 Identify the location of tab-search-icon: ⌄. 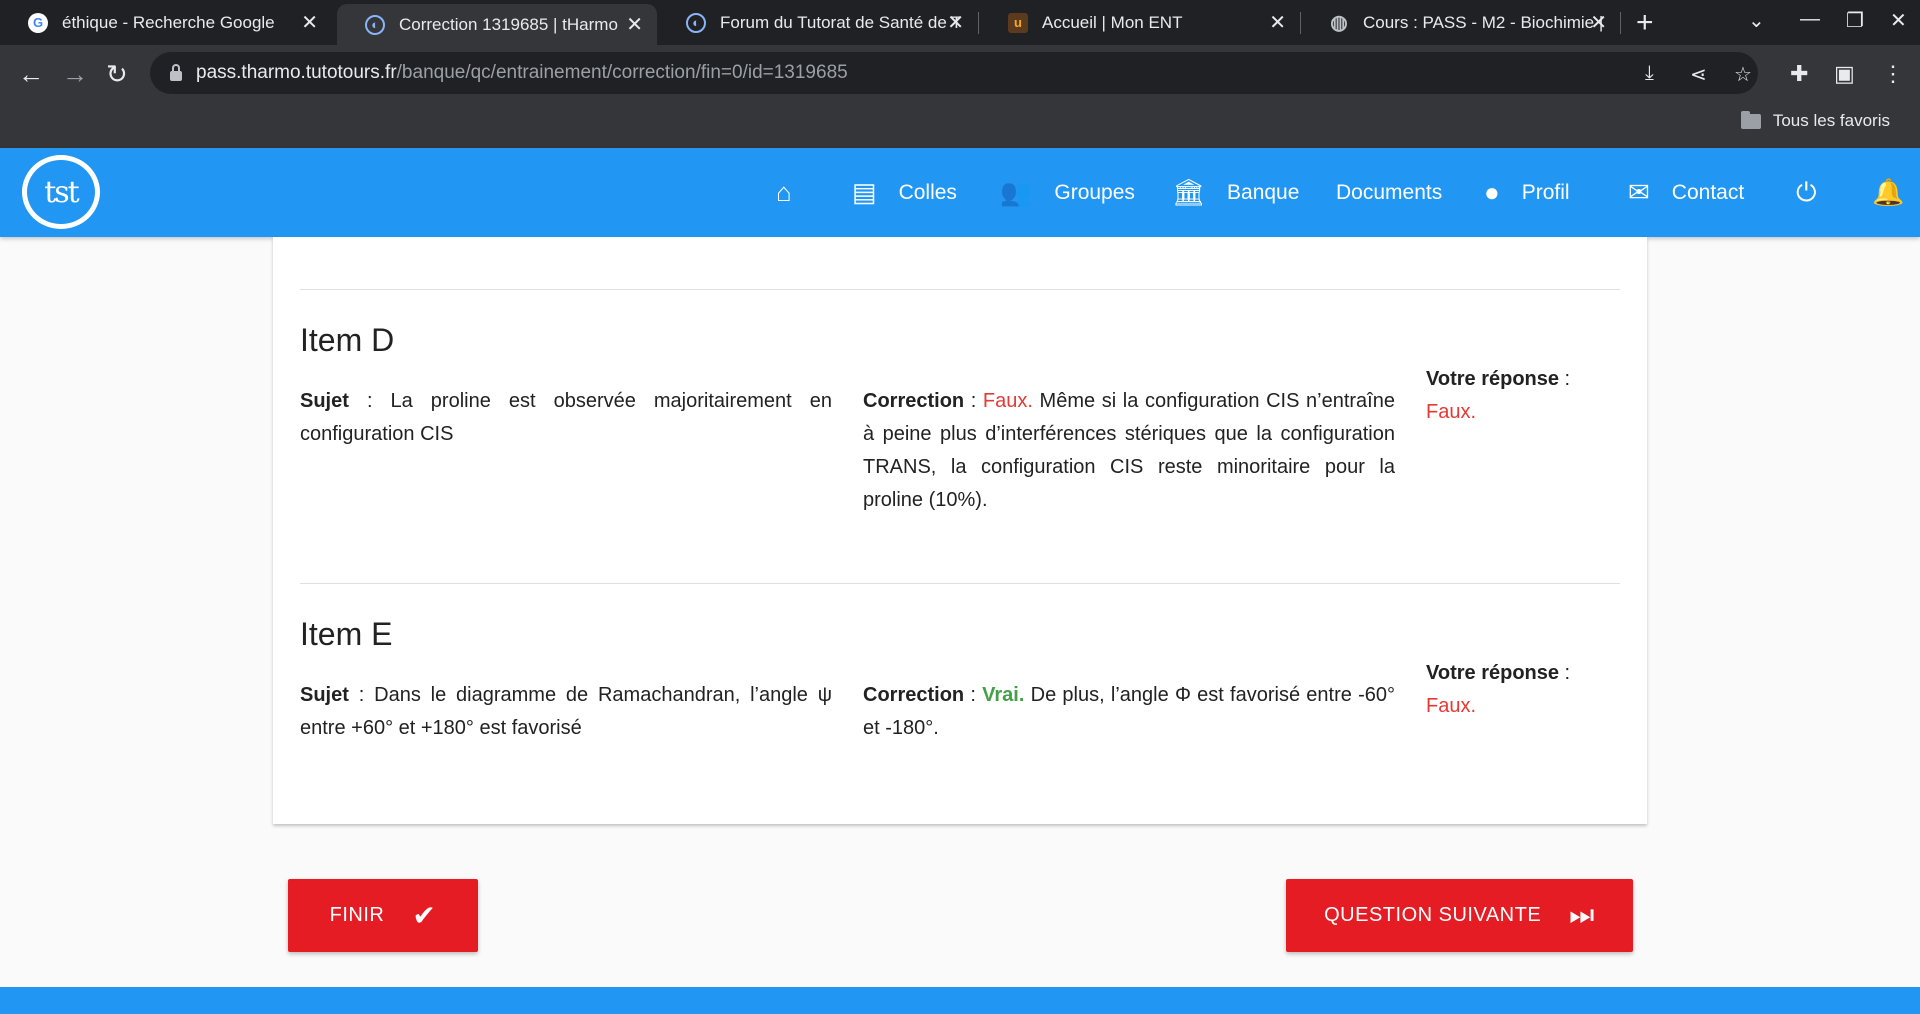
(1756, 20).